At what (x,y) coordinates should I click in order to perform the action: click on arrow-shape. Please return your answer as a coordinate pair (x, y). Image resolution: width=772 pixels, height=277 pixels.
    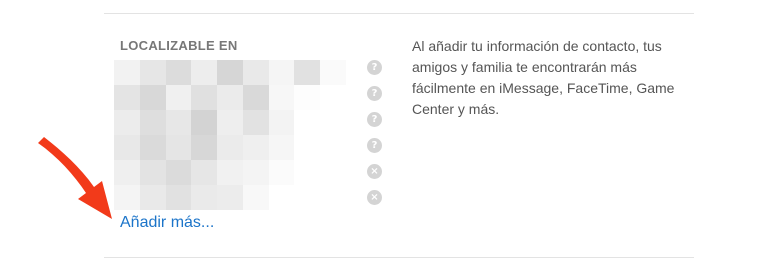
    Looking at the image, I should click on (75, 178).